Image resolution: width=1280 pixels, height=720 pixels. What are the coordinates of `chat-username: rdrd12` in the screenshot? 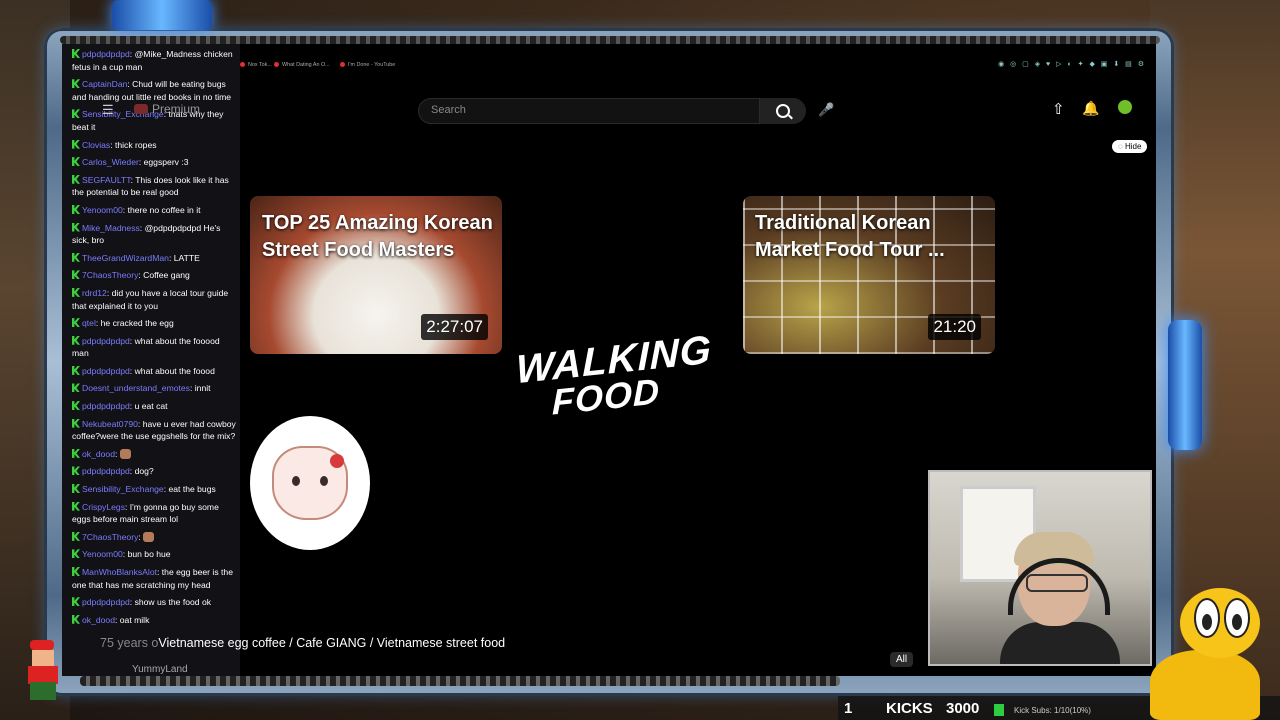 It's located at (94, 293).